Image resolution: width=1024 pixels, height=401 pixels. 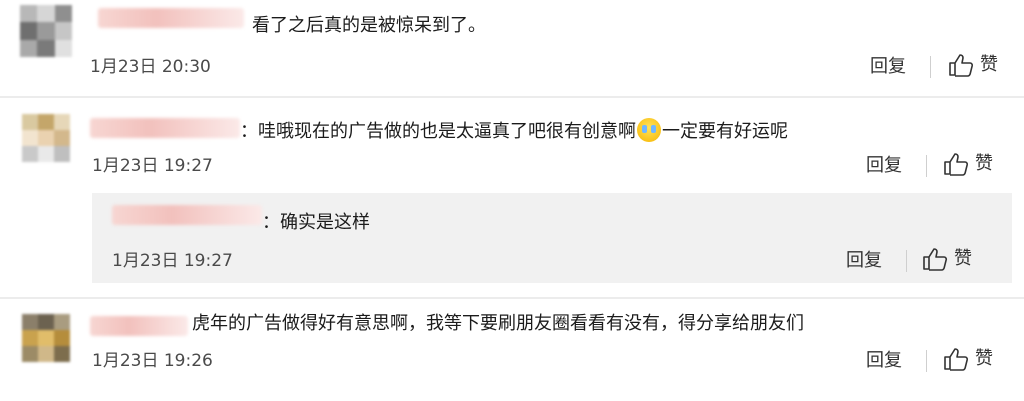 I want to click on comment-text-part-2: 一定要有好运呢, so click(x=725, y=131).